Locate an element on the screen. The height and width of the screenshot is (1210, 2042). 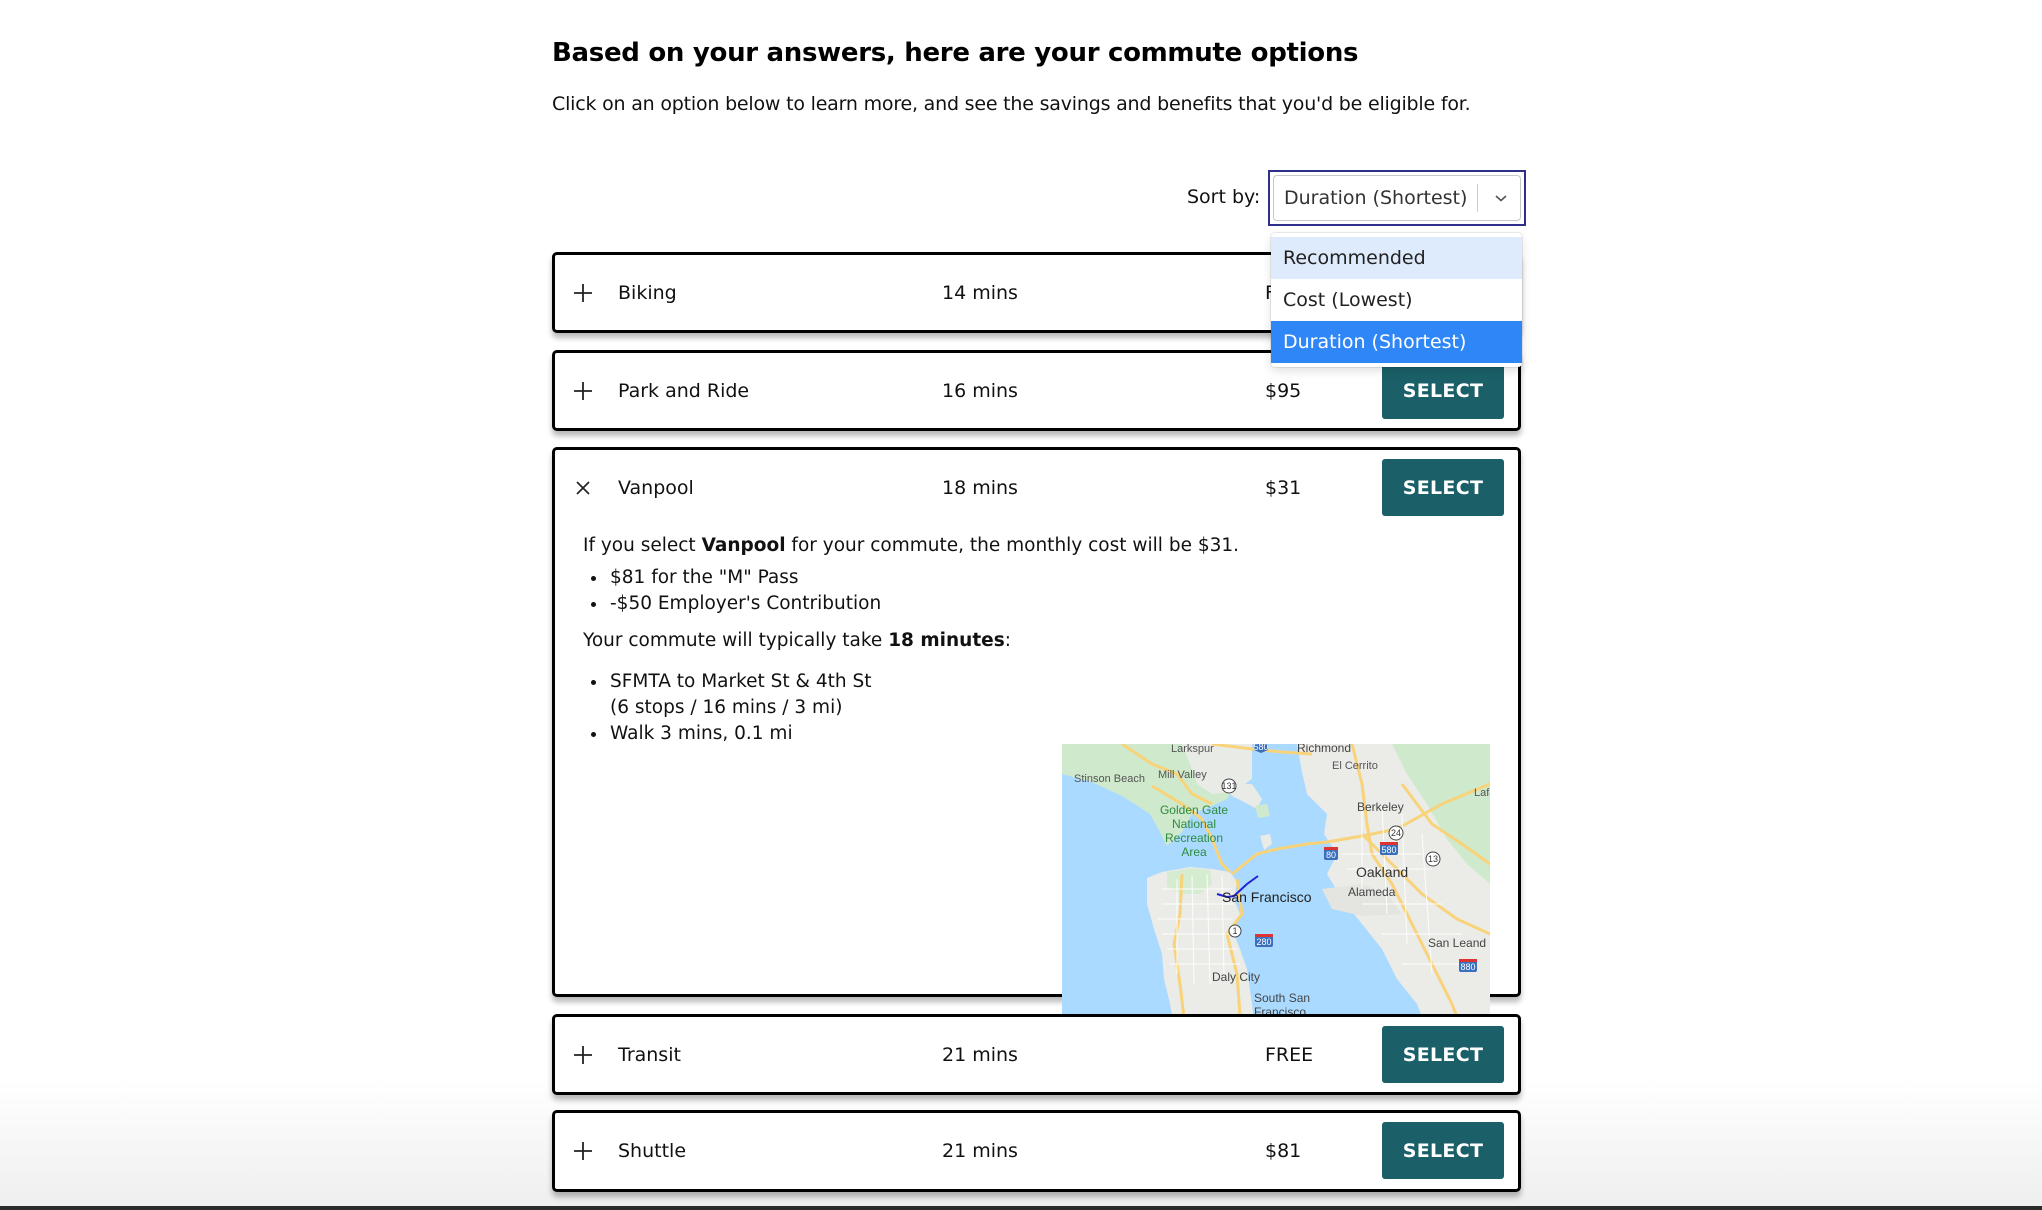
commute-option-transit: Transit 21 mins FREE SELECT is located at coordinates (1036, 1054).